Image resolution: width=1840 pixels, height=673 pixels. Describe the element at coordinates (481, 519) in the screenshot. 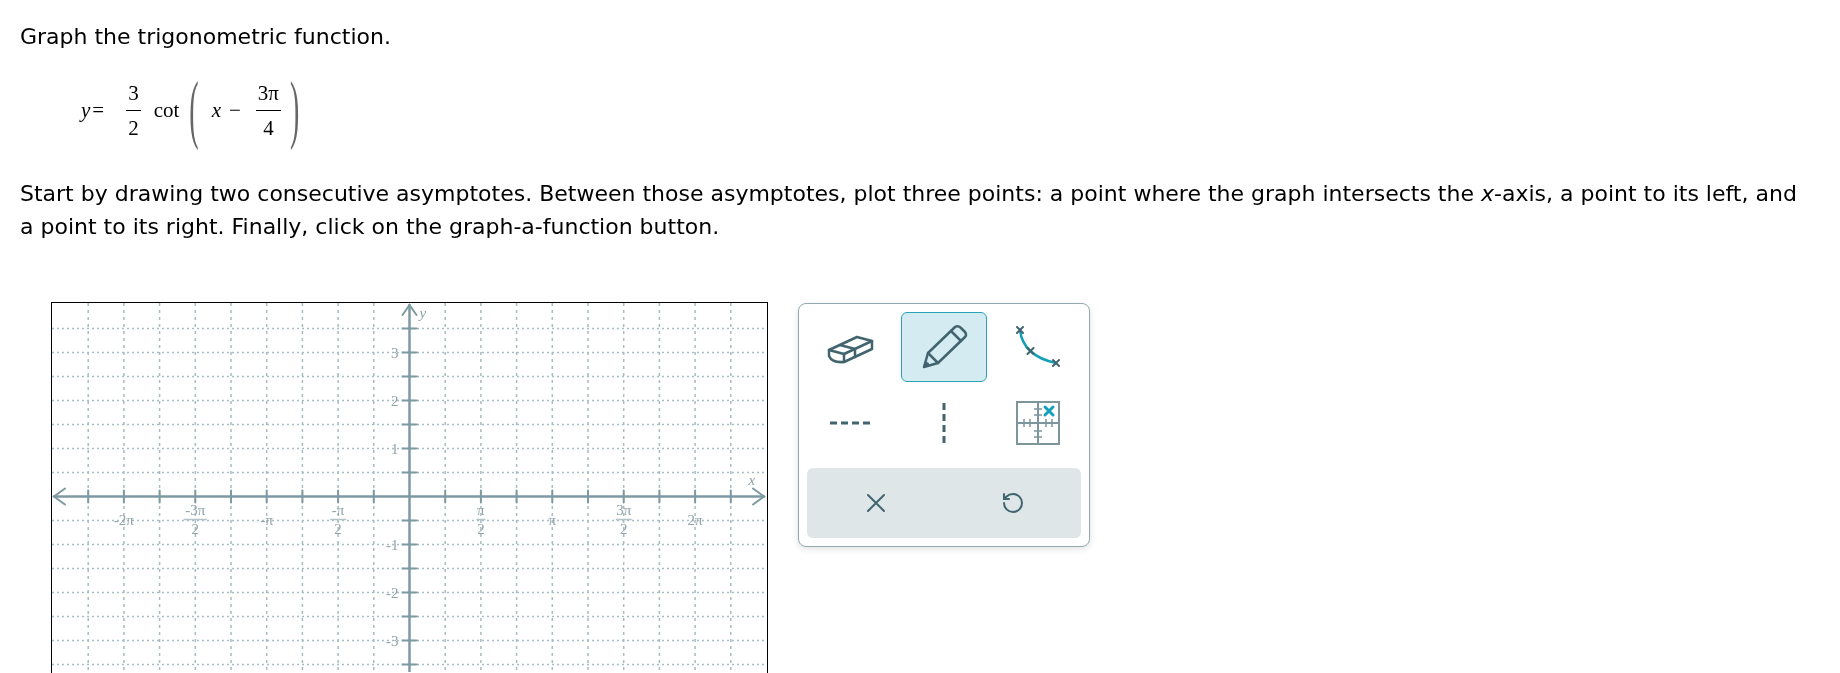

I see `x-tick-label: π 2` at that location.